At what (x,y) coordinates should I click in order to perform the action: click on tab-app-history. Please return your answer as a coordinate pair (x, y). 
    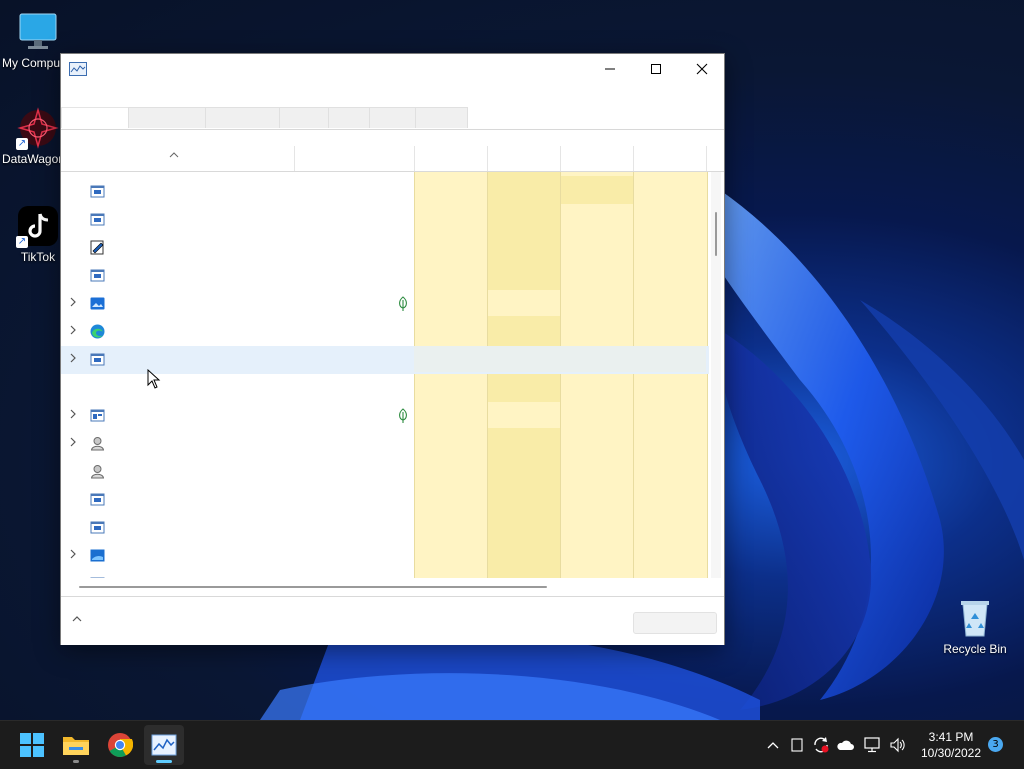
    Looking at the image, I should click on (242, 117).